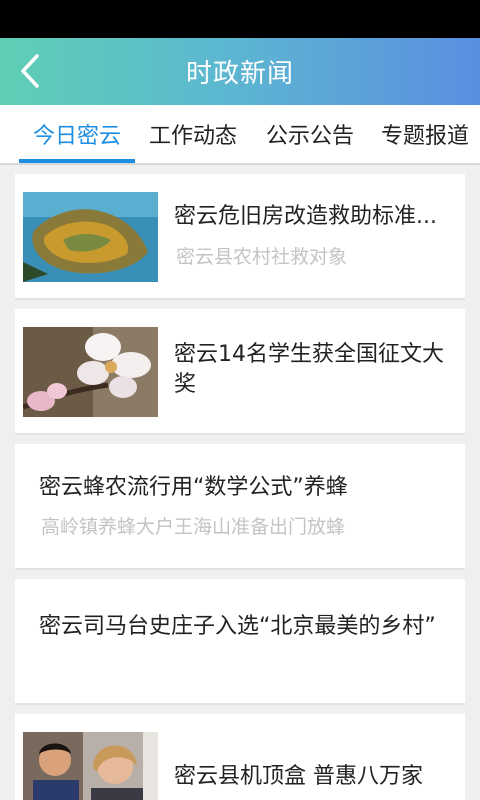 The height and width of the screenshot is (800, 480). Describe the element at coordinates (193, 527) in the screenshot. I see `news-subtitle: 高岭镇养蜂大户王海山准备出门放蜂` at that location.